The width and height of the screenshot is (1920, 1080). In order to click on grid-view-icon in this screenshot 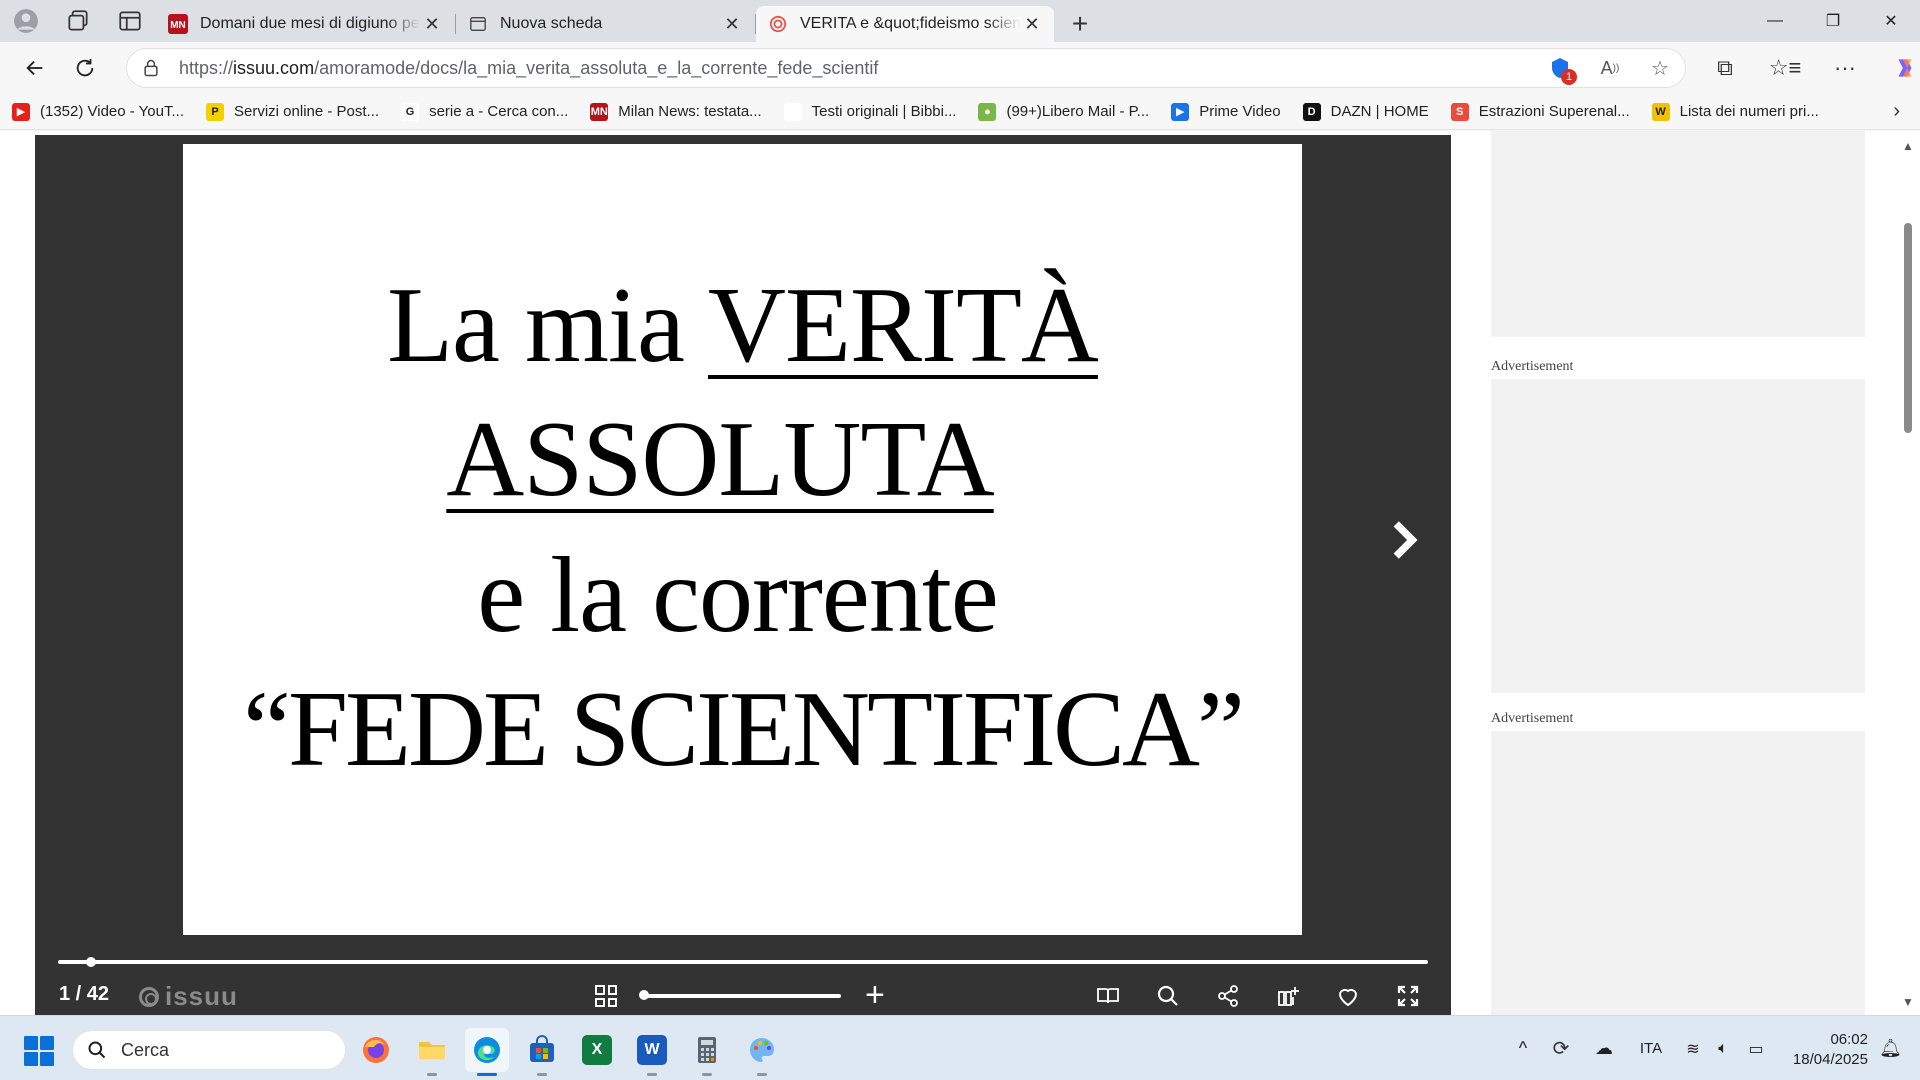, I will do `click(606, 996)`.